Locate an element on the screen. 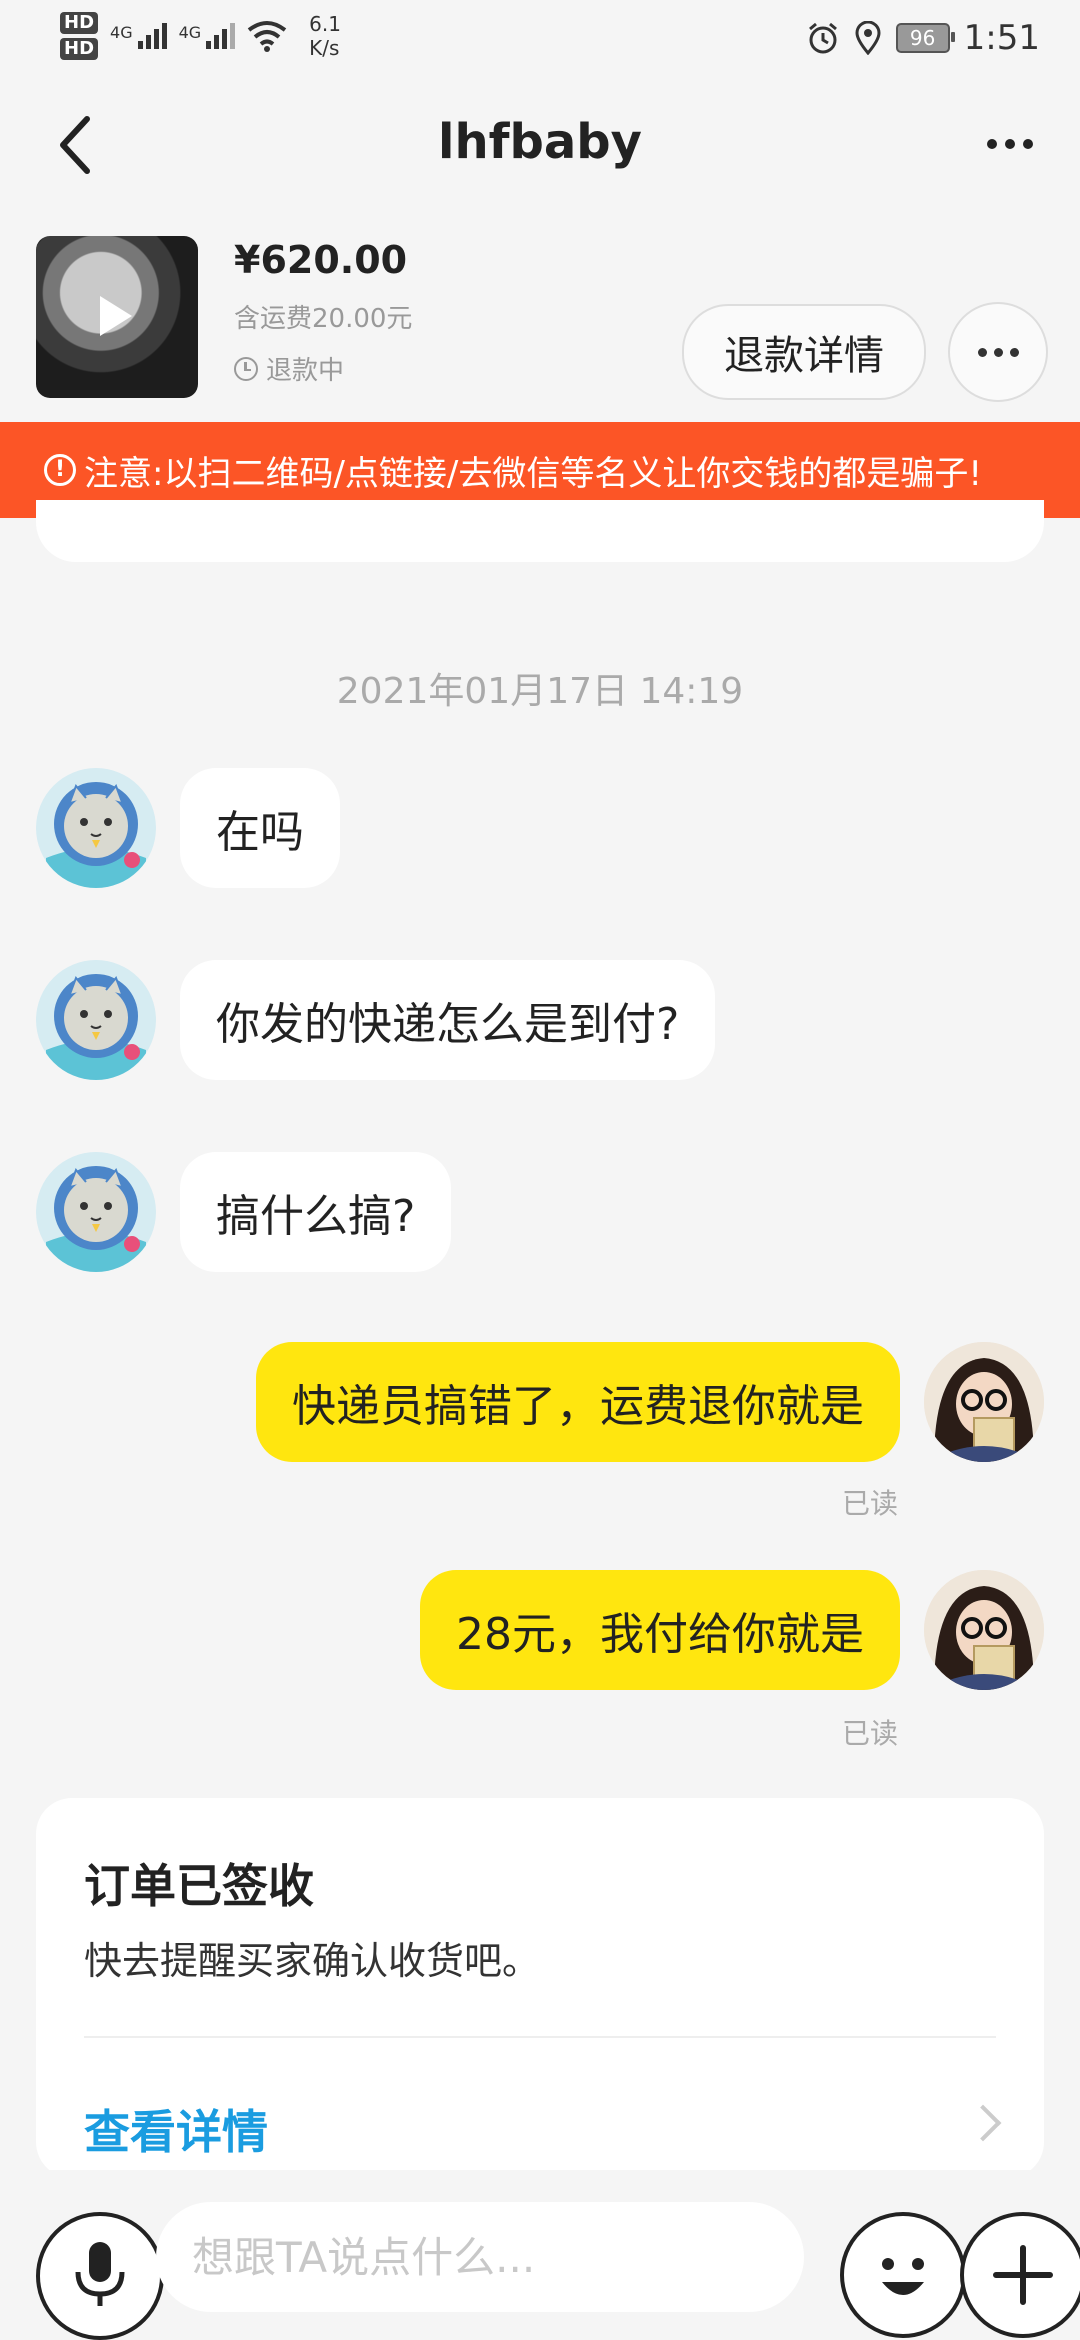 The width and height of the screenshot is (1080, 2340). status-left: HD HD 4G 4G 6.1 K/s is located at coordinates (200, 36).